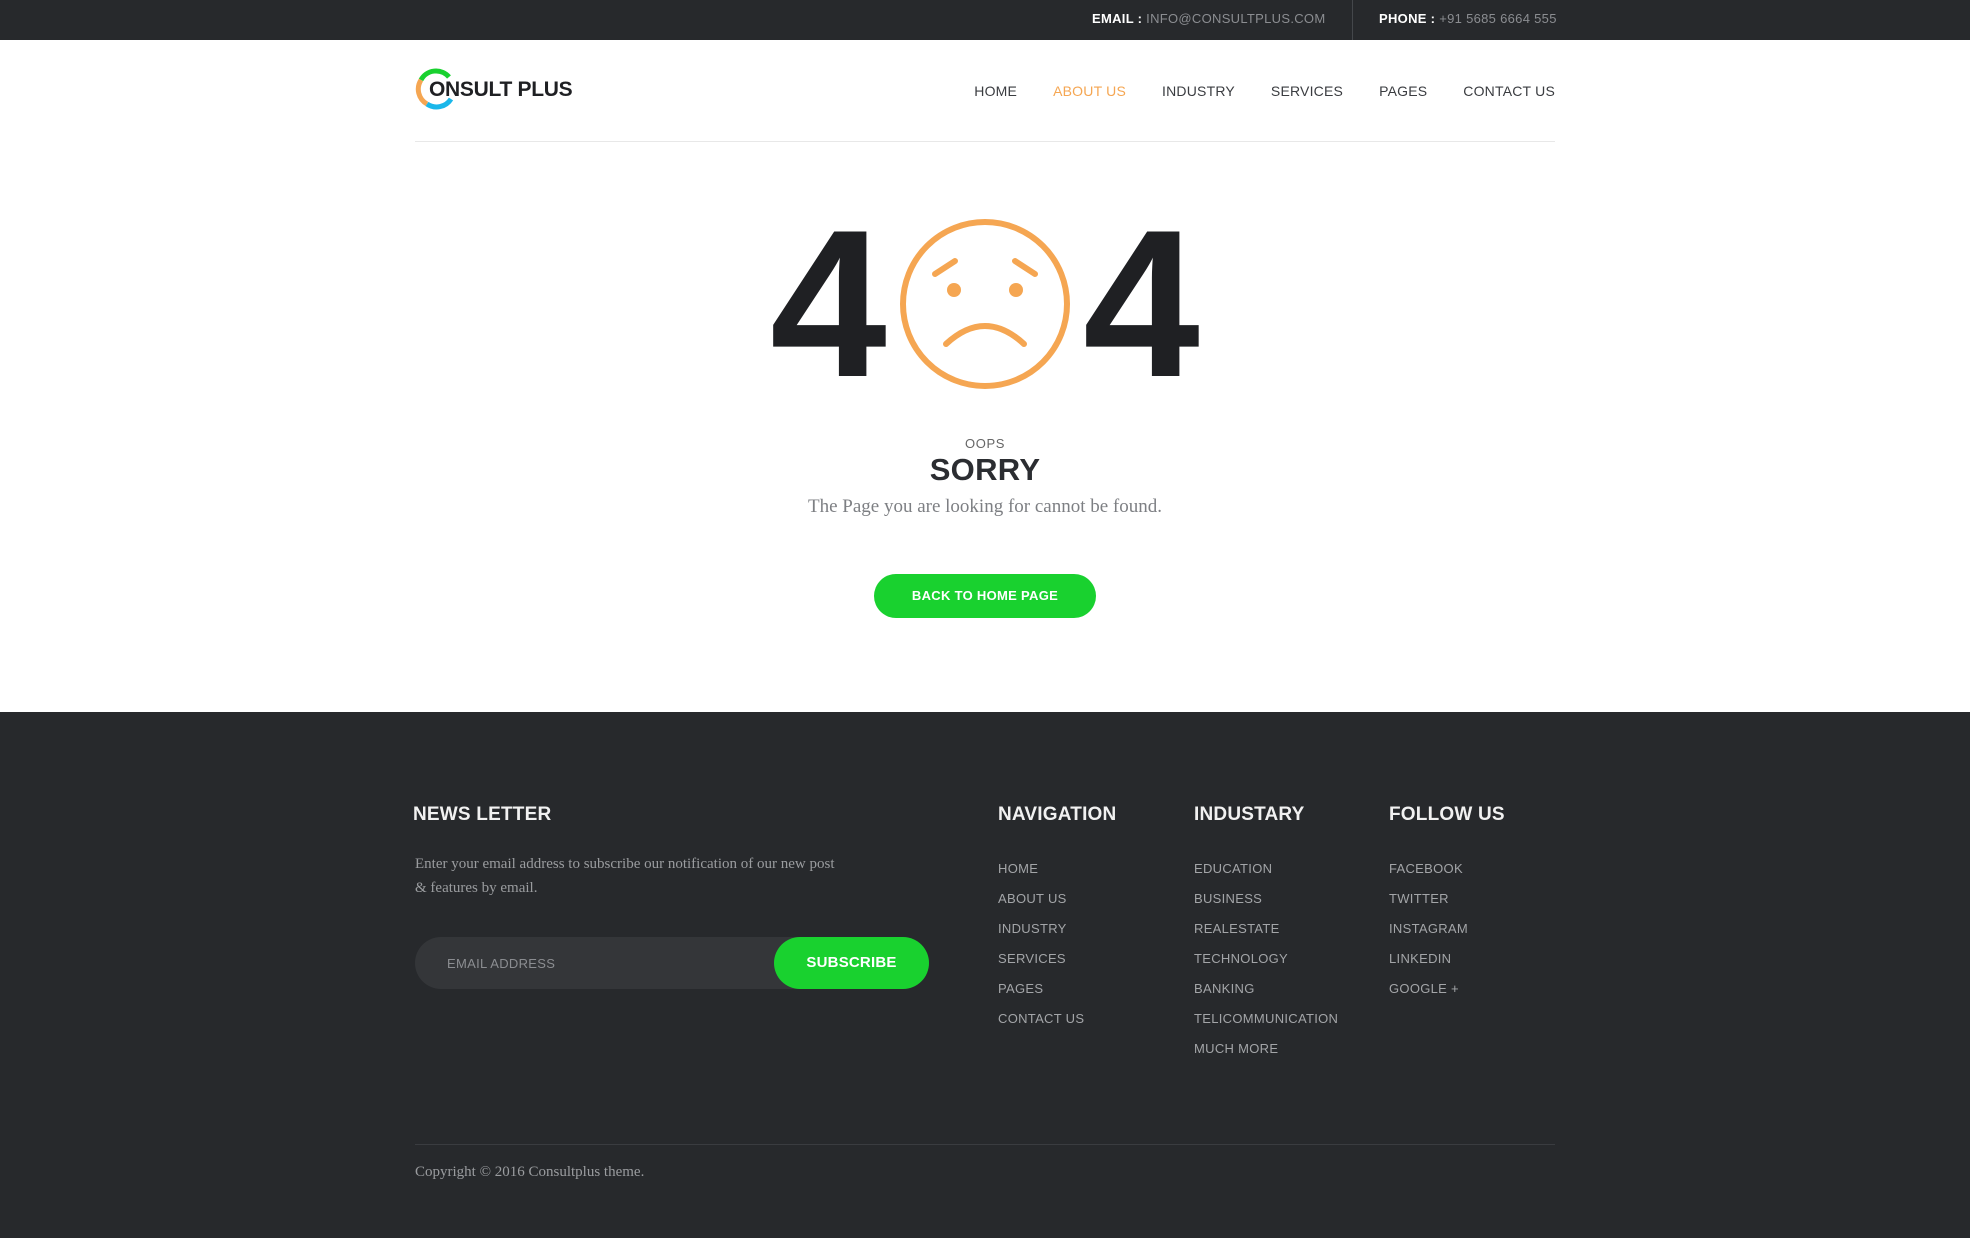 The width and height of the screenshot is (1970, 1238). Describe the element at coordinates (1403, 91) in the screenshot. I see `nav-pages: PAGES` at that location.